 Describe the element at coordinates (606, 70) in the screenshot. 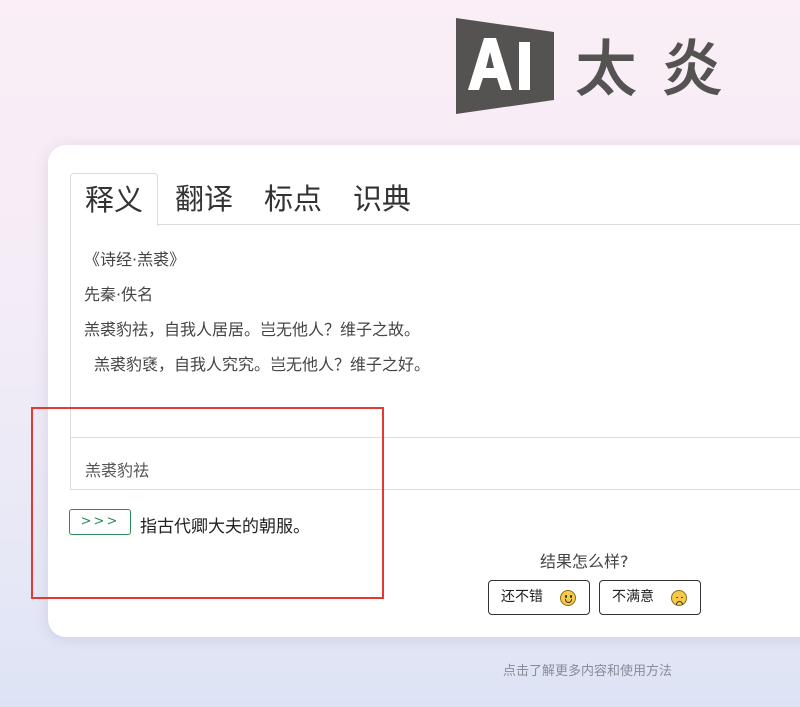

I see `logo-char-tai: 太` at that location.